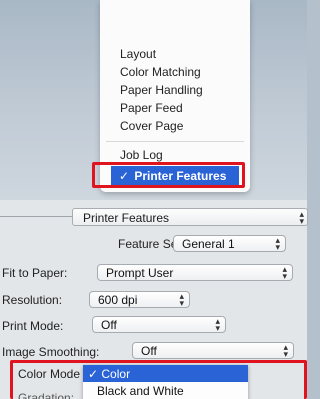  What do you see at coordinates (168, 175) in the screenshot?
I see `callout-highlight-menu` at bounding box center [168, 175].